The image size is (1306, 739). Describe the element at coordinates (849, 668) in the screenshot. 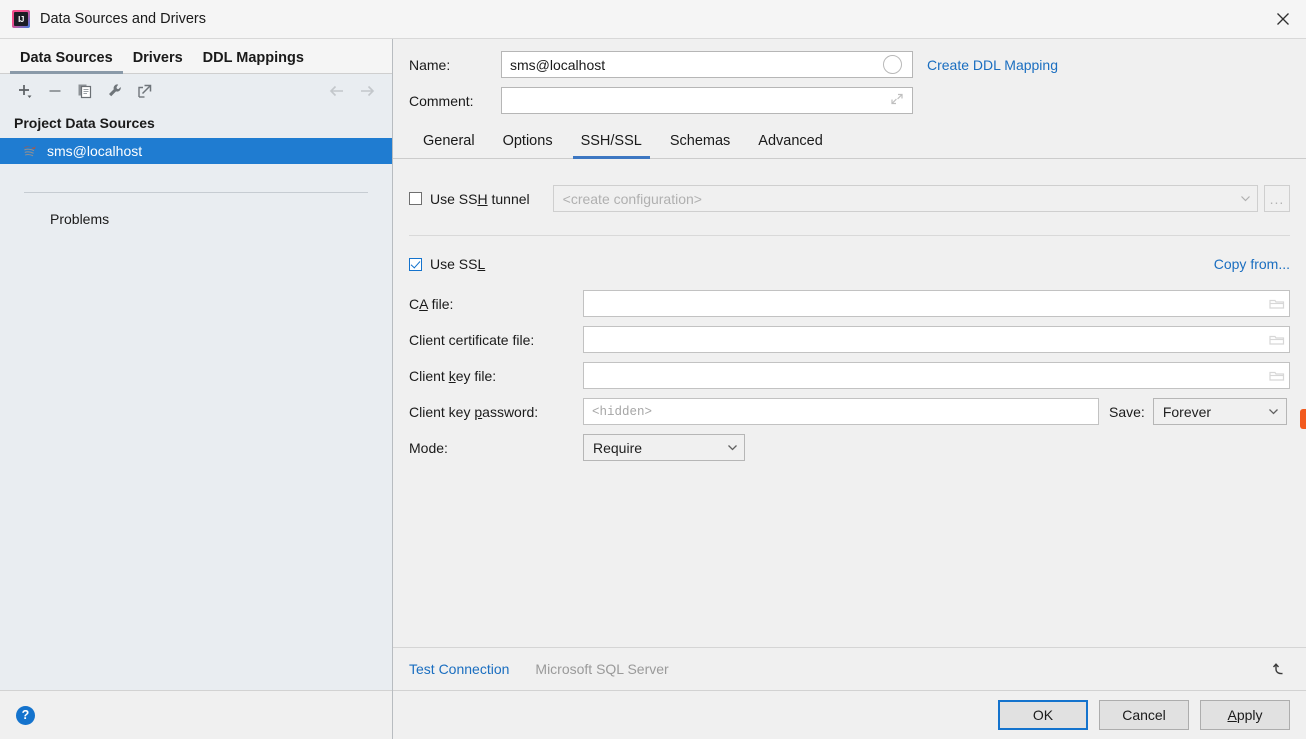

I see `details-footer: Test Connection Microsoft SQL Server` at that location.